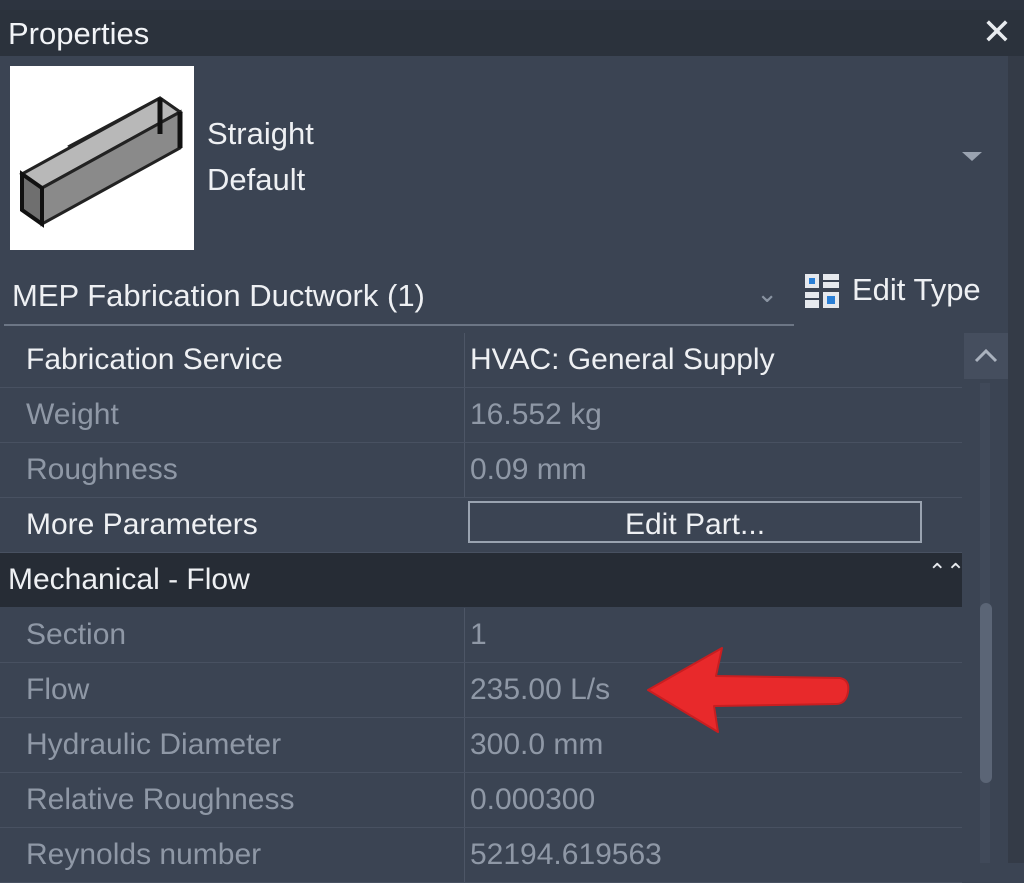 Image resolution: width=1024 pixels, height=883 pixels. Describe the element at coordinates (916, 289) in the screenshot. I see `edit-type-label: Edit Type` at that location.